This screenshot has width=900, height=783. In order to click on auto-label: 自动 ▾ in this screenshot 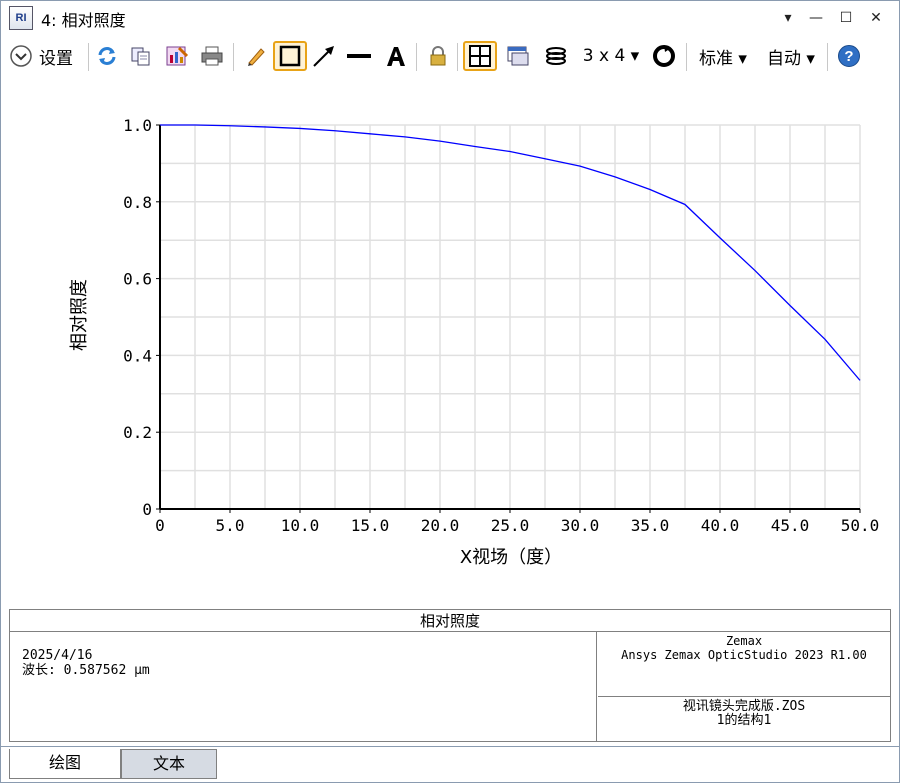, I will do `click(791, 58)`.